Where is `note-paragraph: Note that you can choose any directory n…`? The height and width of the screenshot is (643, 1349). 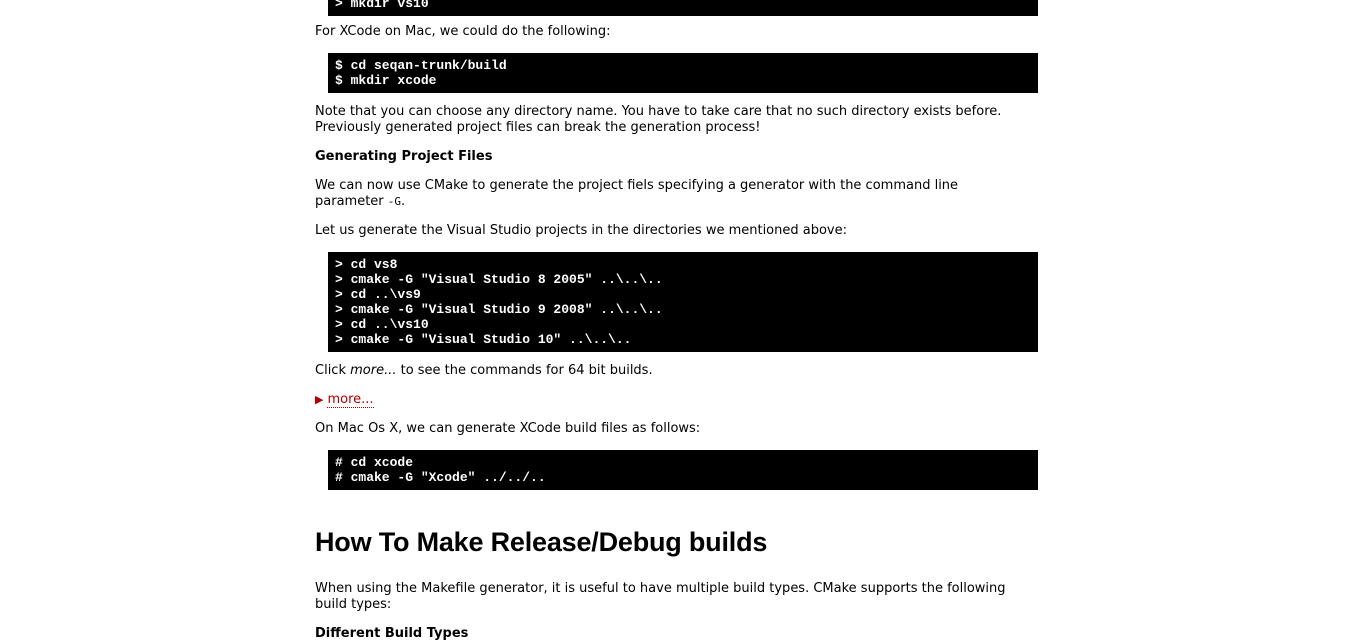
note-paragraph: Note that you can choose any directory n… is located at coordinates (658, 120).